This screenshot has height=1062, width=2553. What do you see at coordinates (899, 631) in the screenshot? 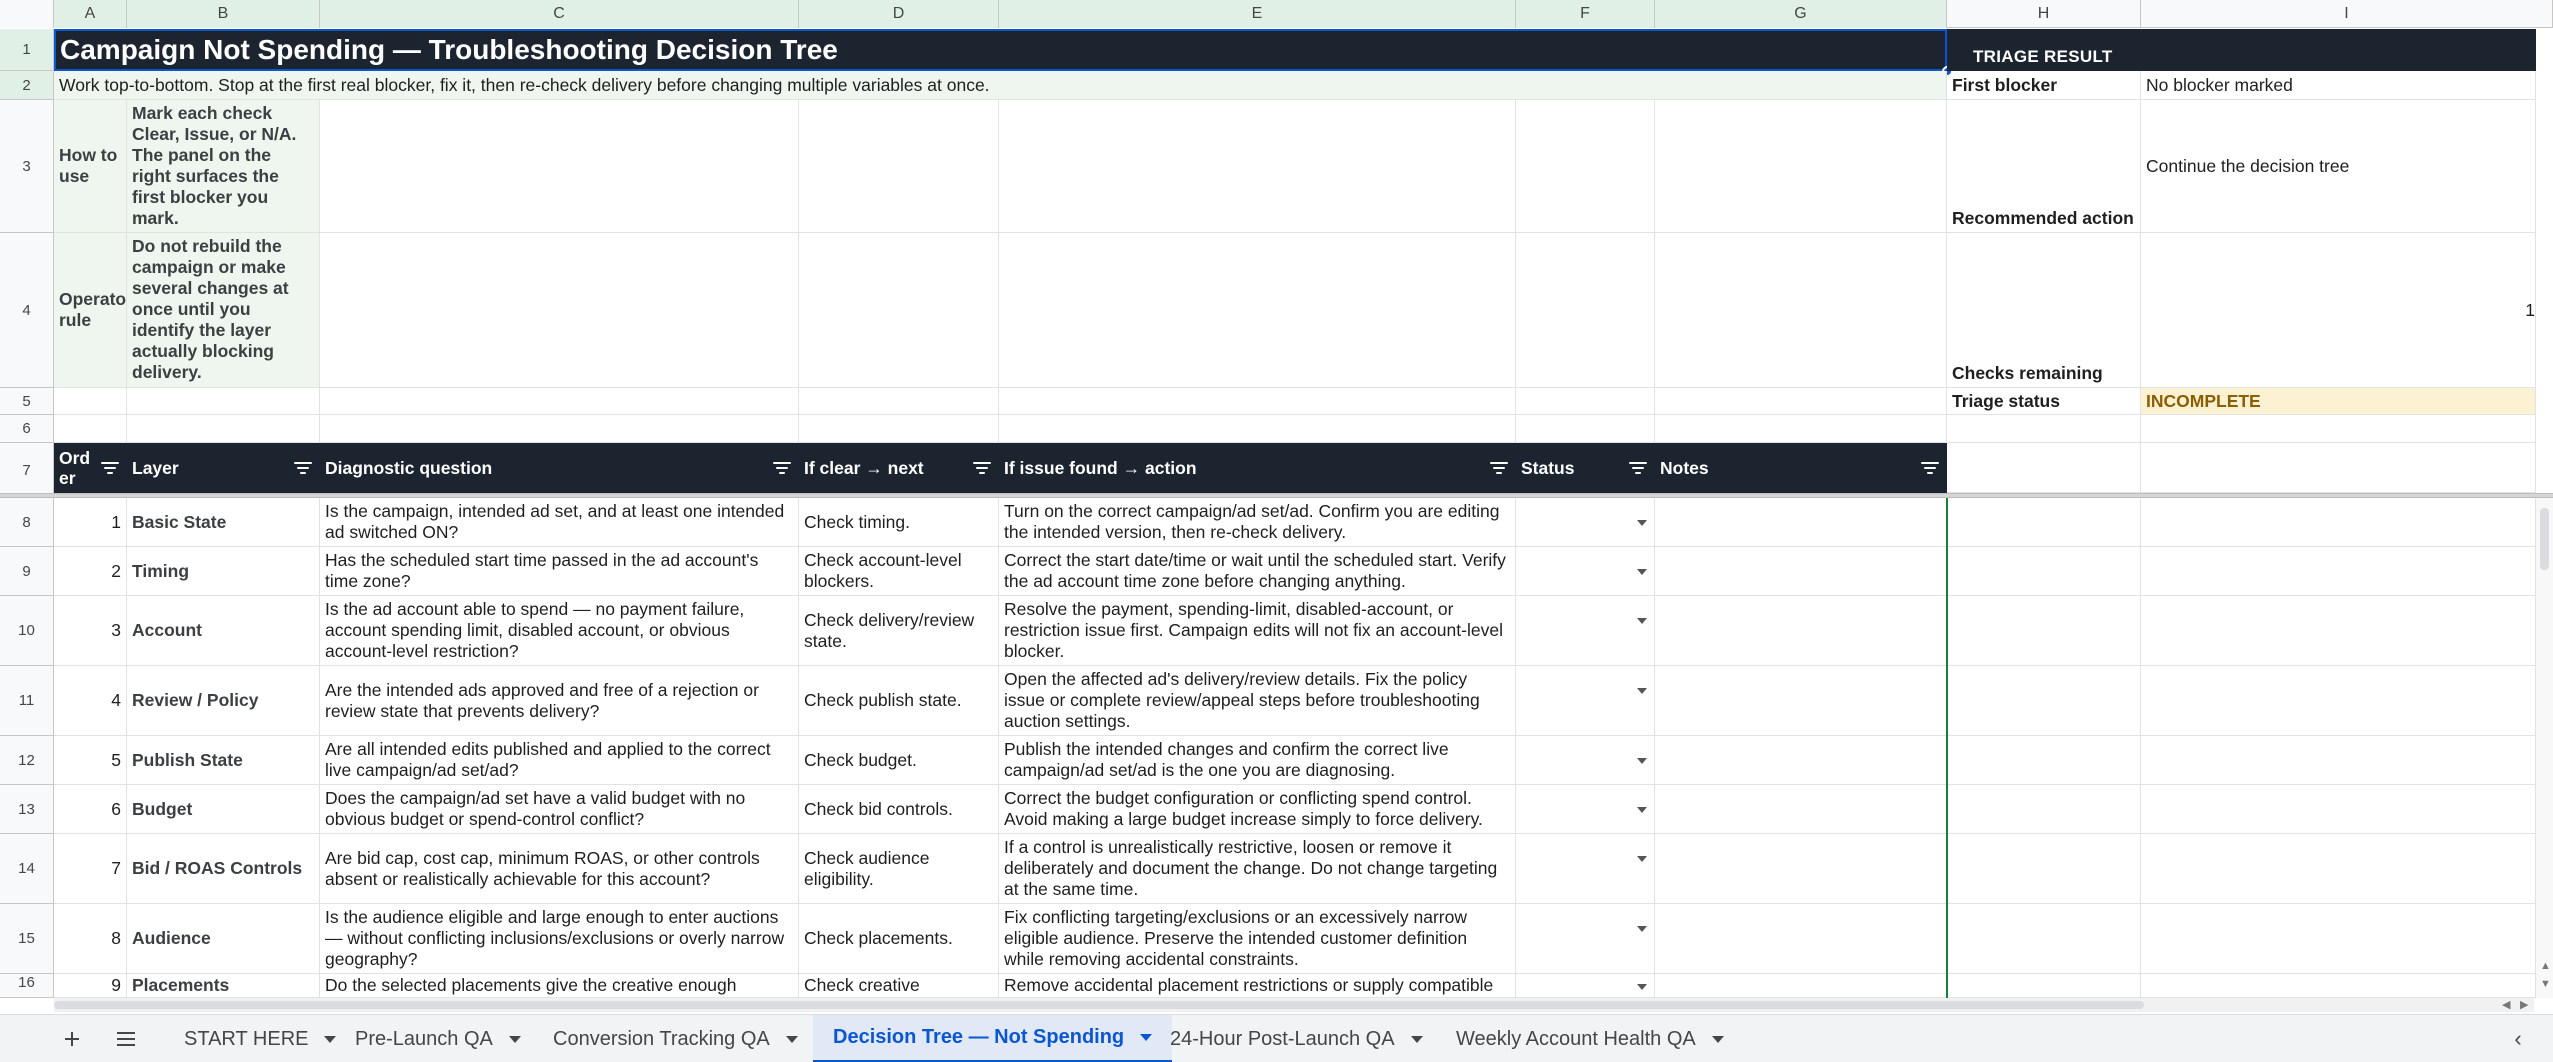
I see `next-step-cell: Check delivery/review state.` at bounding box center [899, 631].